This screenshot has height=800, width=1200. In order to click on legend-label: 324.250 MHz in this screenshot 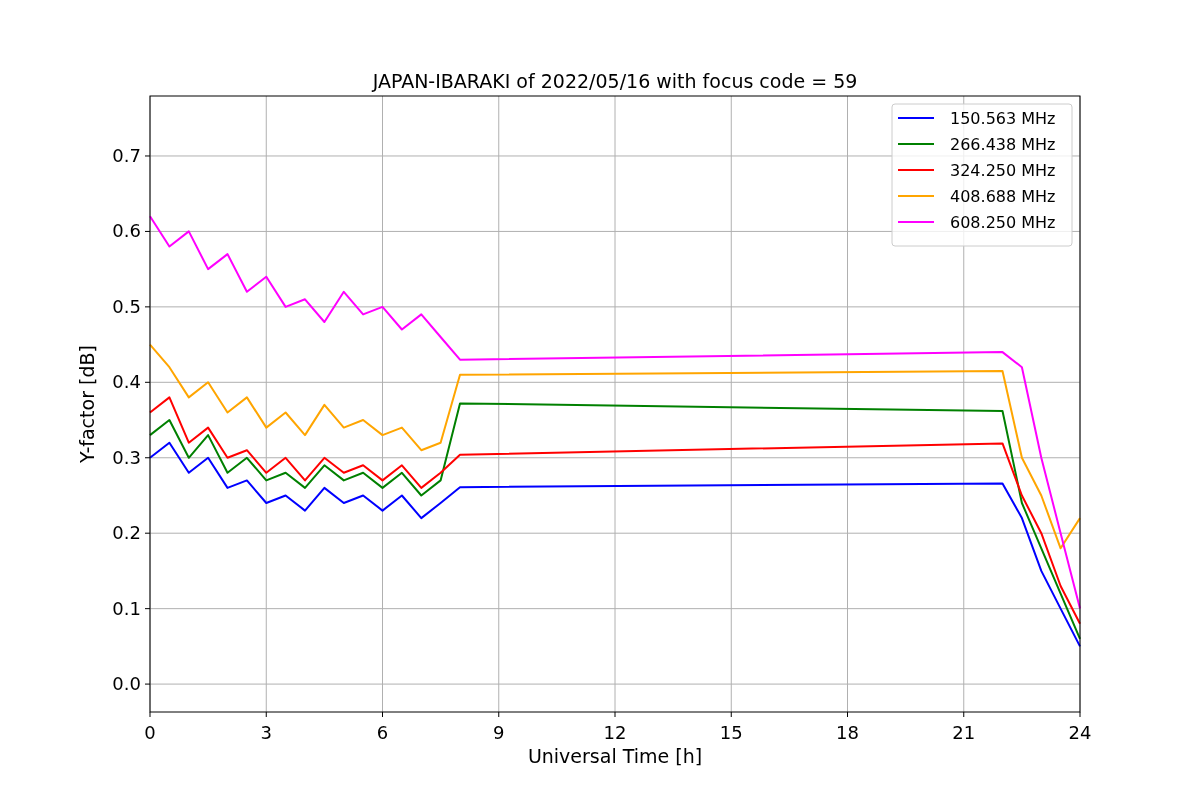, I will do `click(1003, 170)`.